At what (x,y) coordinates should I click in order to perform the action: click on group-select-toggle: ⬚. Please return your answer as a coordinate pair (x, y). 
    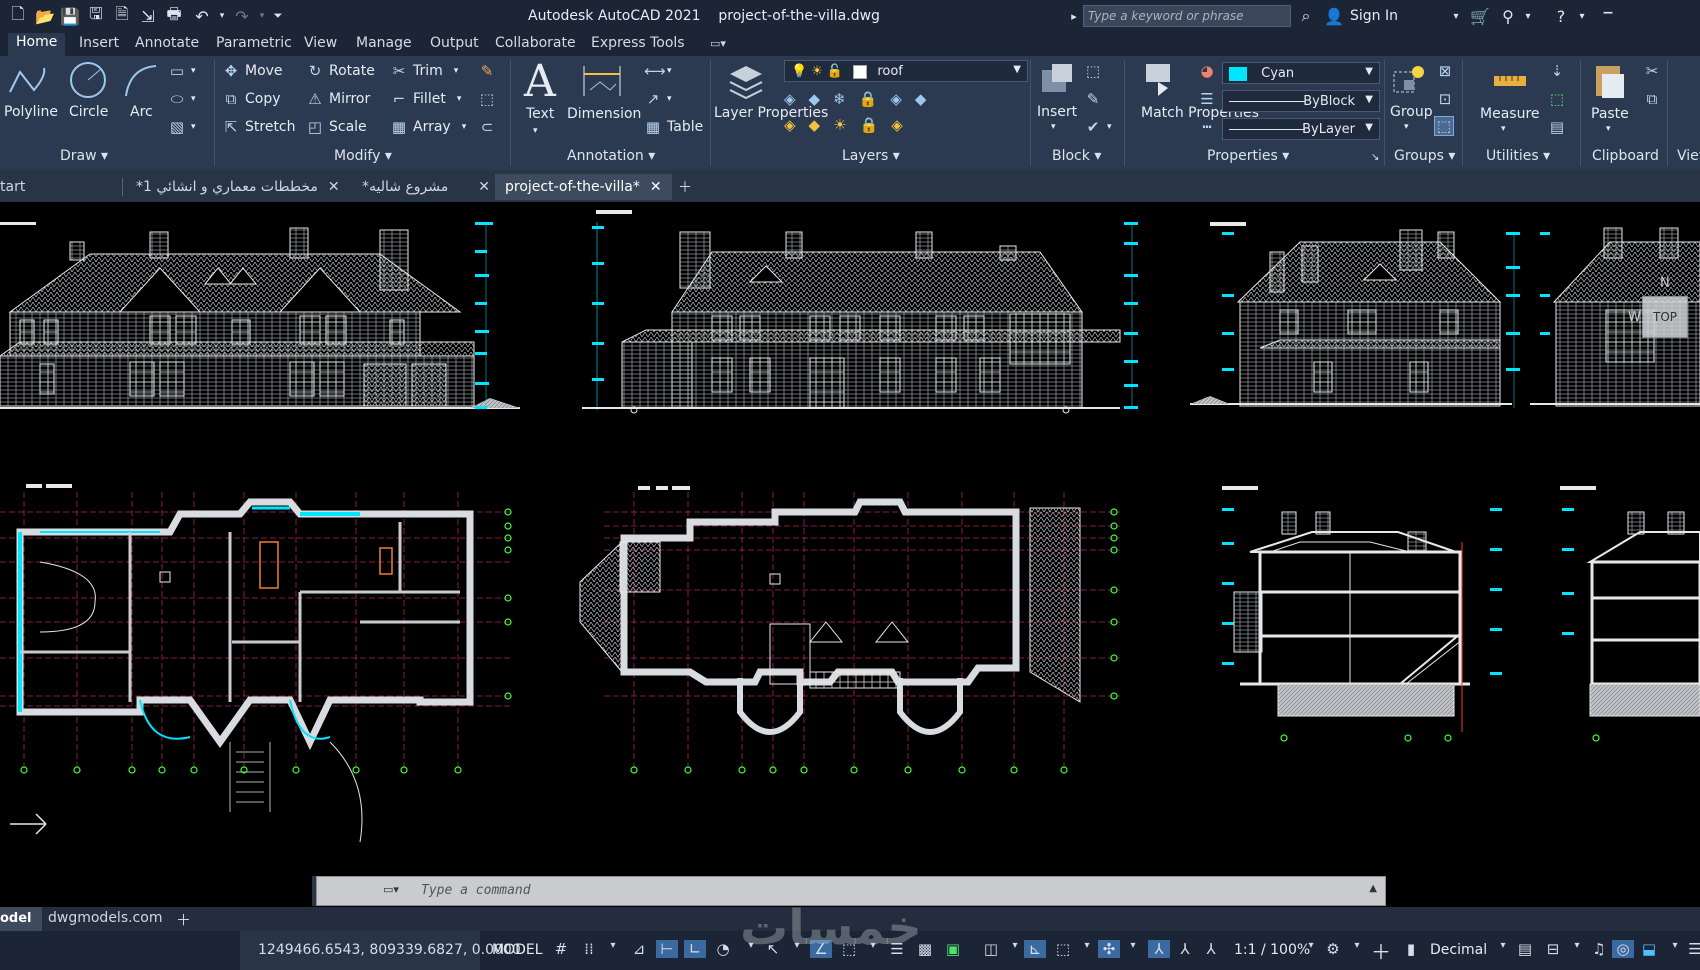
    Looking at the image, I should click on (1444, 126).